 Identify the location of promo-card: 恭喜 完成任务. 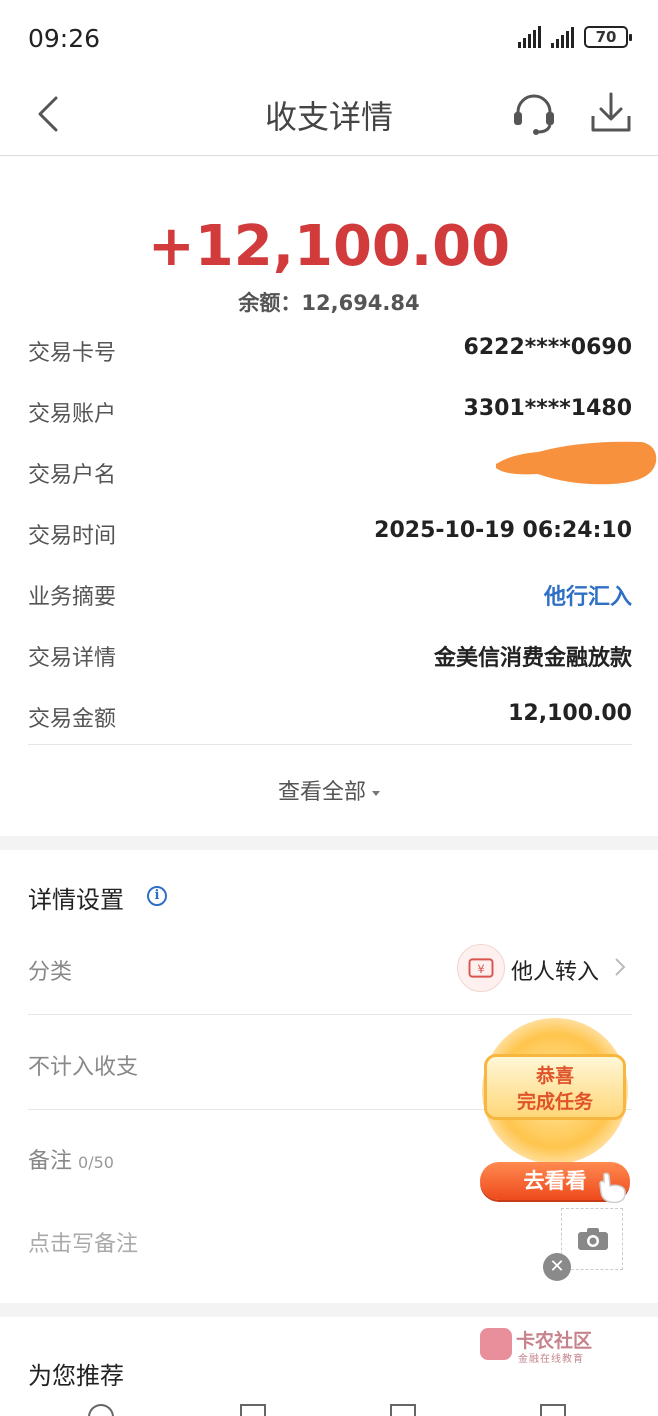
(555, 1087).